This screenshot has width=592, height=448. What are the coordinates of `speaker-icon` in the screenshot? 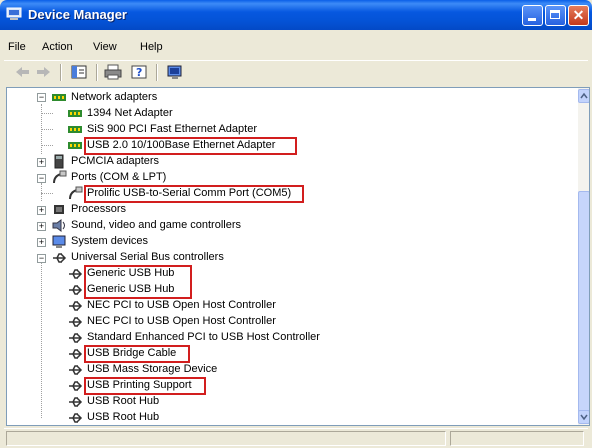 It's located at (58, 225).